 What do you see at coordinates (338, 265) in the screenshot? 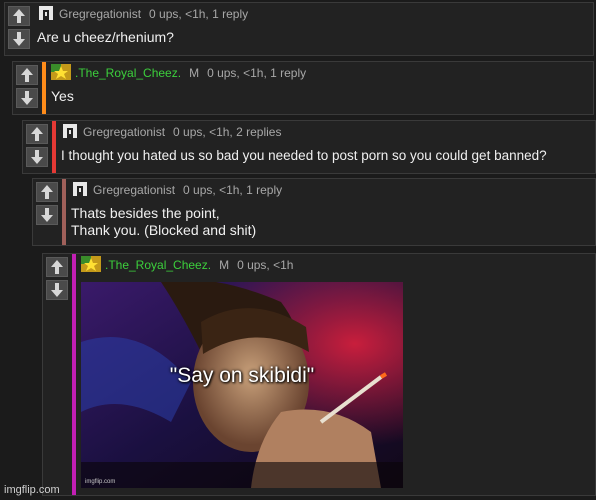
I see `comment-header: .The_Royal_Cheez. M 0 ups, <1h` at bounding box center [338, 265].